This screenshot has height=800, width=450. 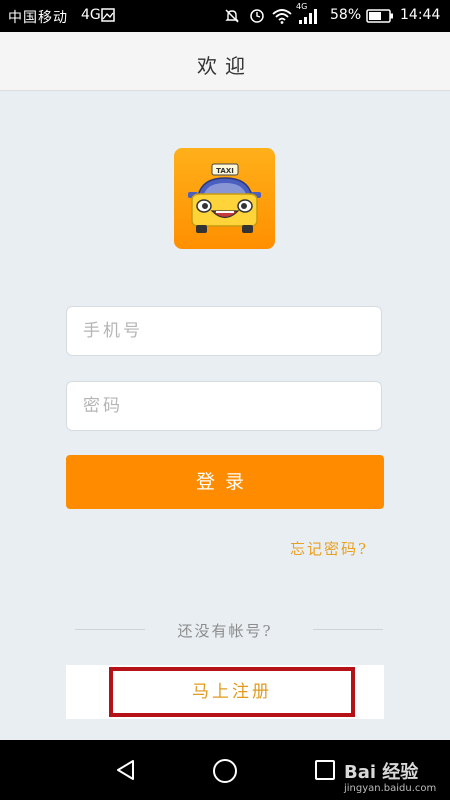 I want to click on network-type: 4G, so click(x=91, y=15).